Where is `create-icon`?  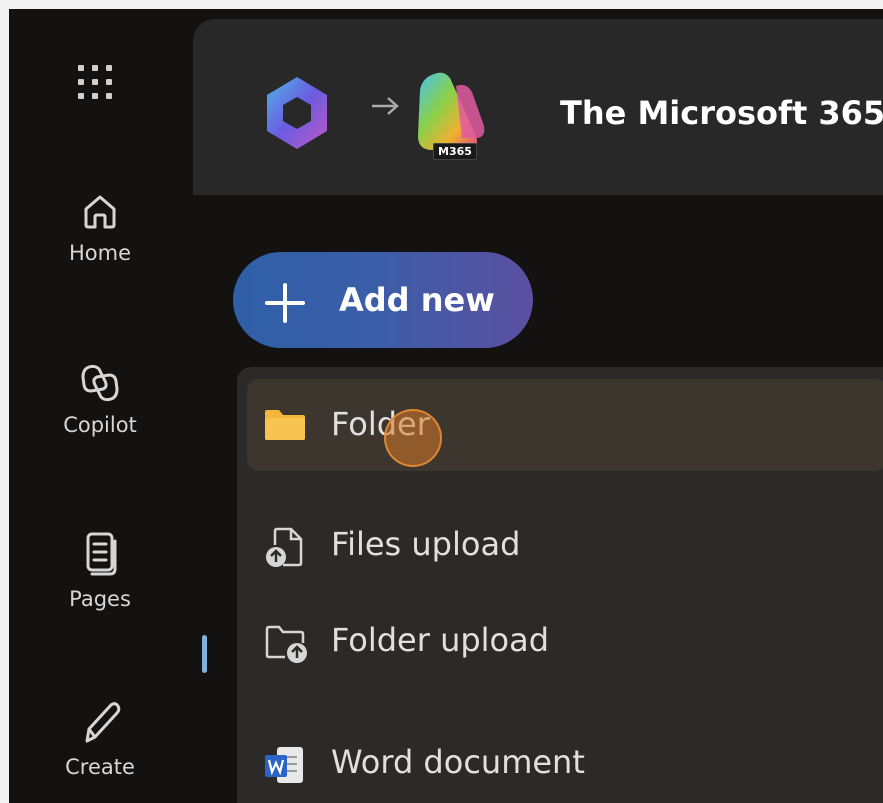
create-icon is located at coordinates (103, 722).